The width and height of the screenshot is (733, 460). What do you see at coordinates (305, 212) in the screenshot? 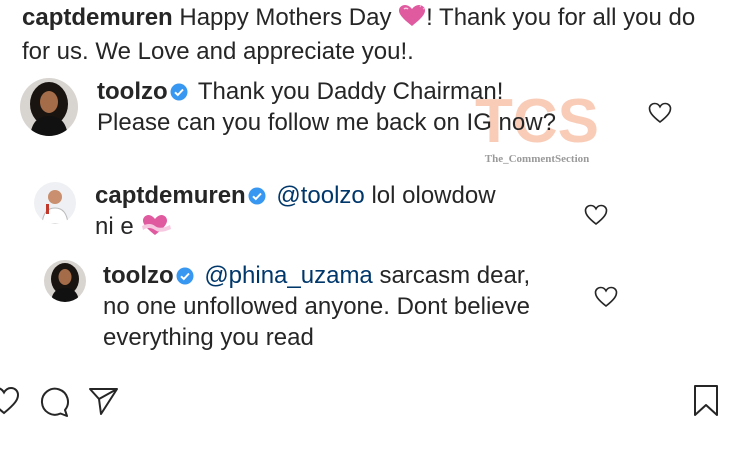
I see `comment-body: captdemuren @toolzo lol olowdow ni e` at bounding box center [305, 212].